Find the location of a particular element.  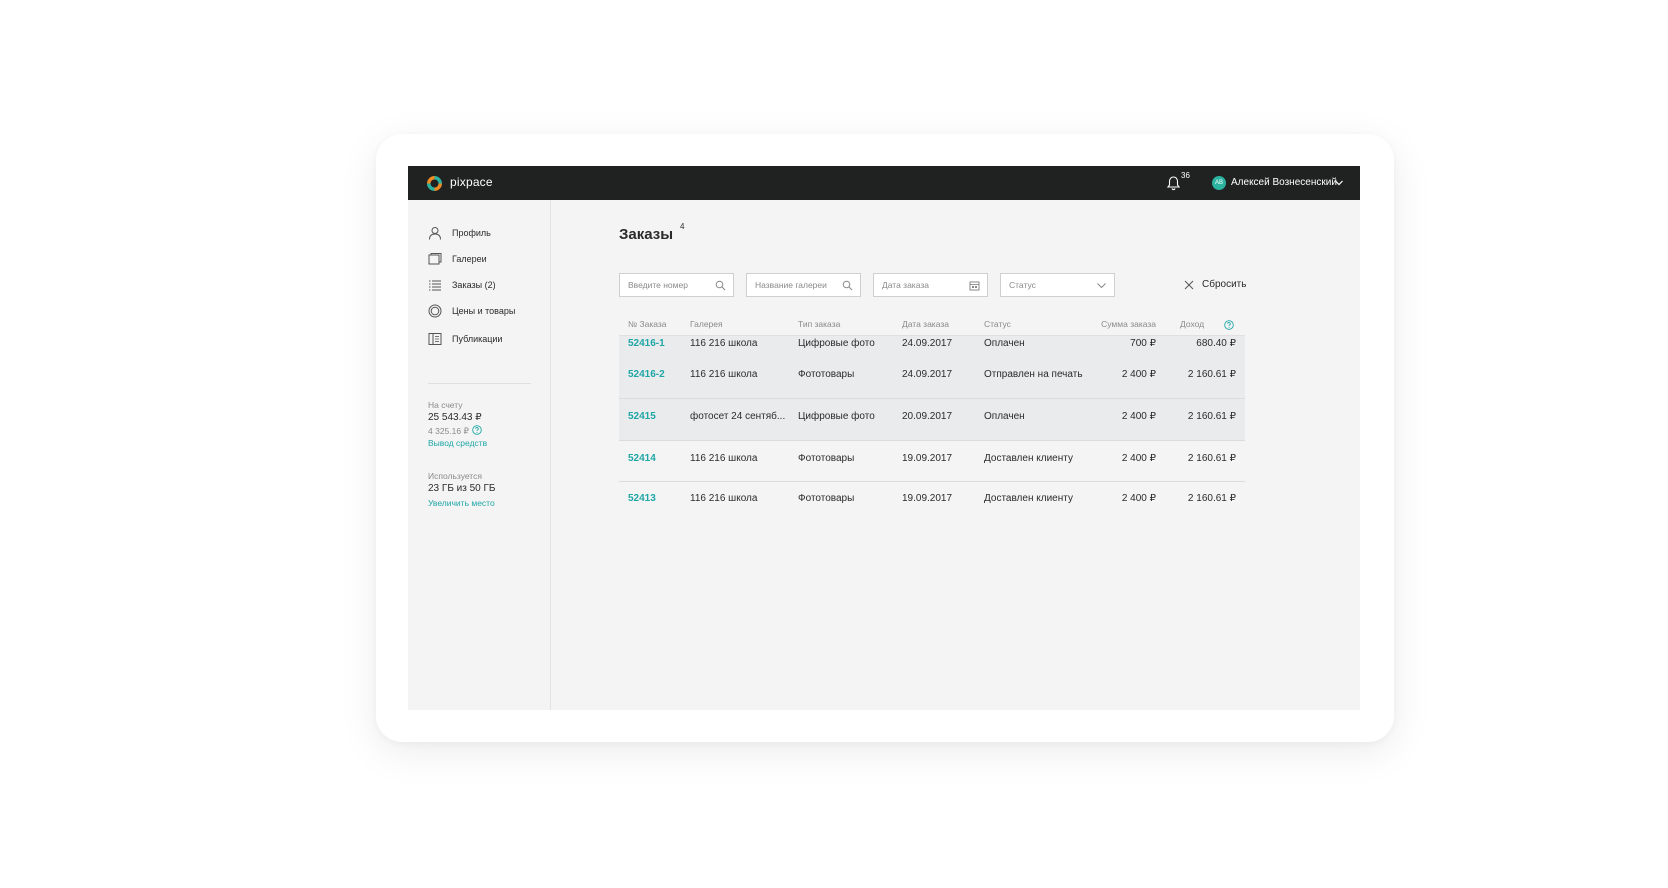

sidebar-item-orders: Заказы (2) is located at coordinates (487, 286).